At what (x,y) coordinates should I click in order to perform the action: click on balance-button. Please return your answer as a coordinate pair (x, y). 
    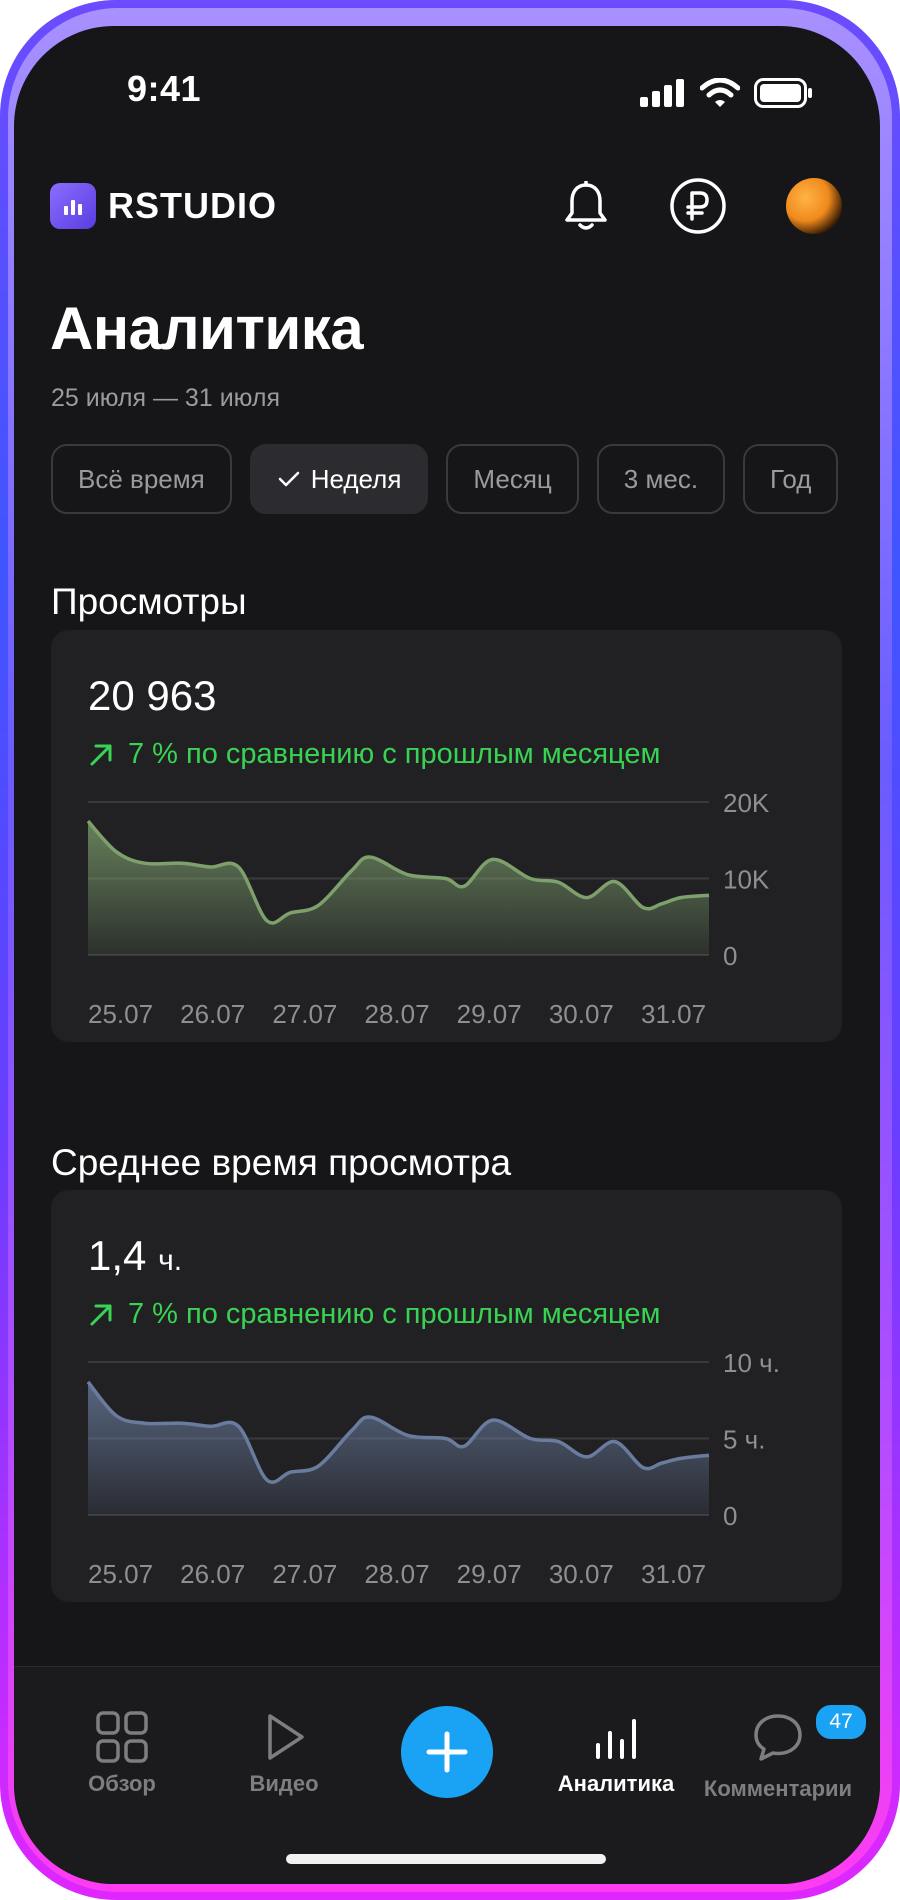
    Looking at the image, I should click on (698, 206).